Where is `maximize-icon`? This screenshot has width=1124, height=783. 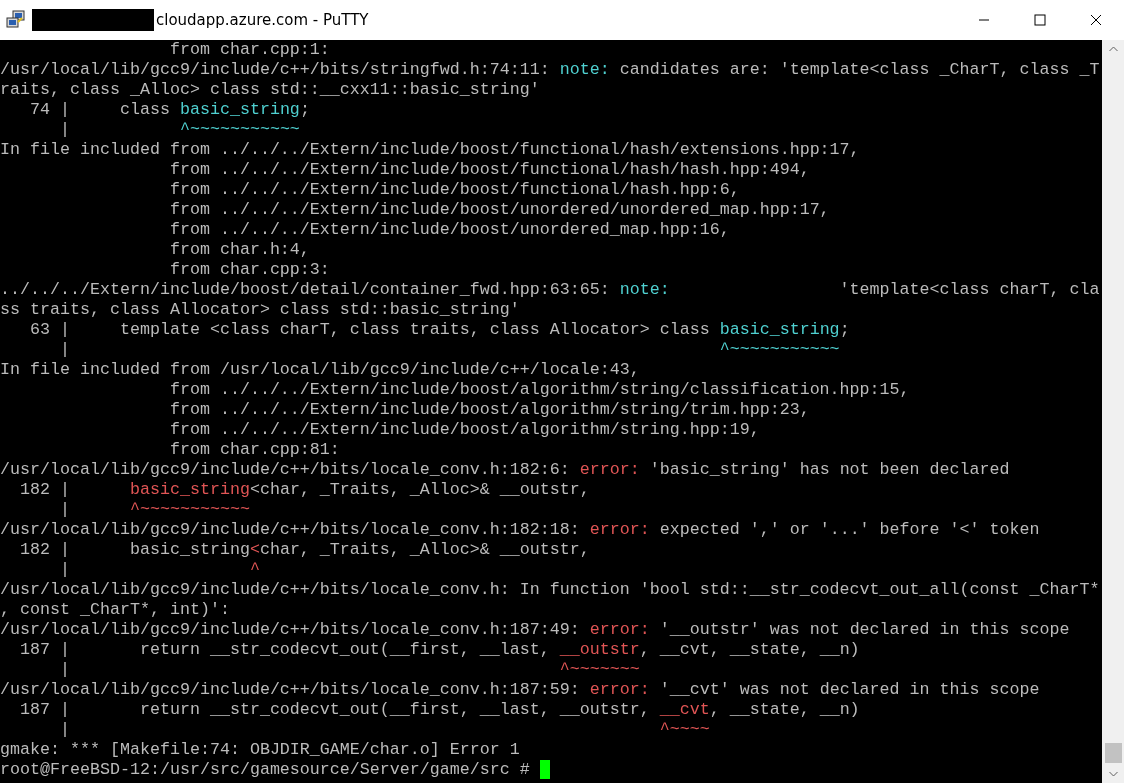 maximize-icon is located at coordinates (1040, 20).